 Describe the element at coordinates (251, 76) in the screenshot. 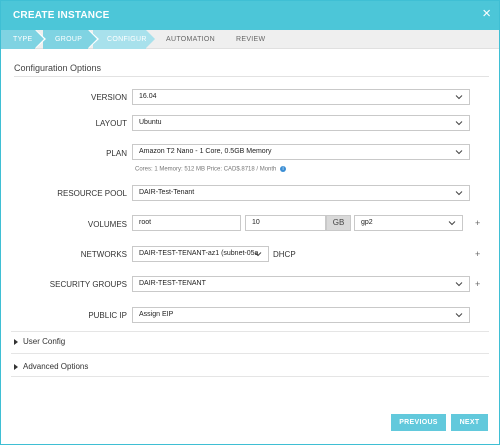

I see `section-divider` at that location.